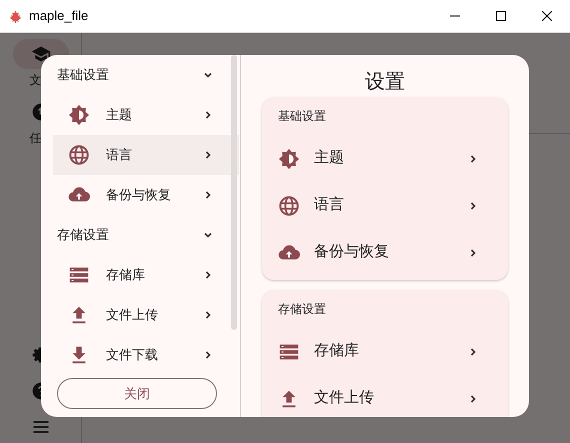 This screenshot has width=570, height=443. I want to click on nav-label: 主题, so click(119, 115).